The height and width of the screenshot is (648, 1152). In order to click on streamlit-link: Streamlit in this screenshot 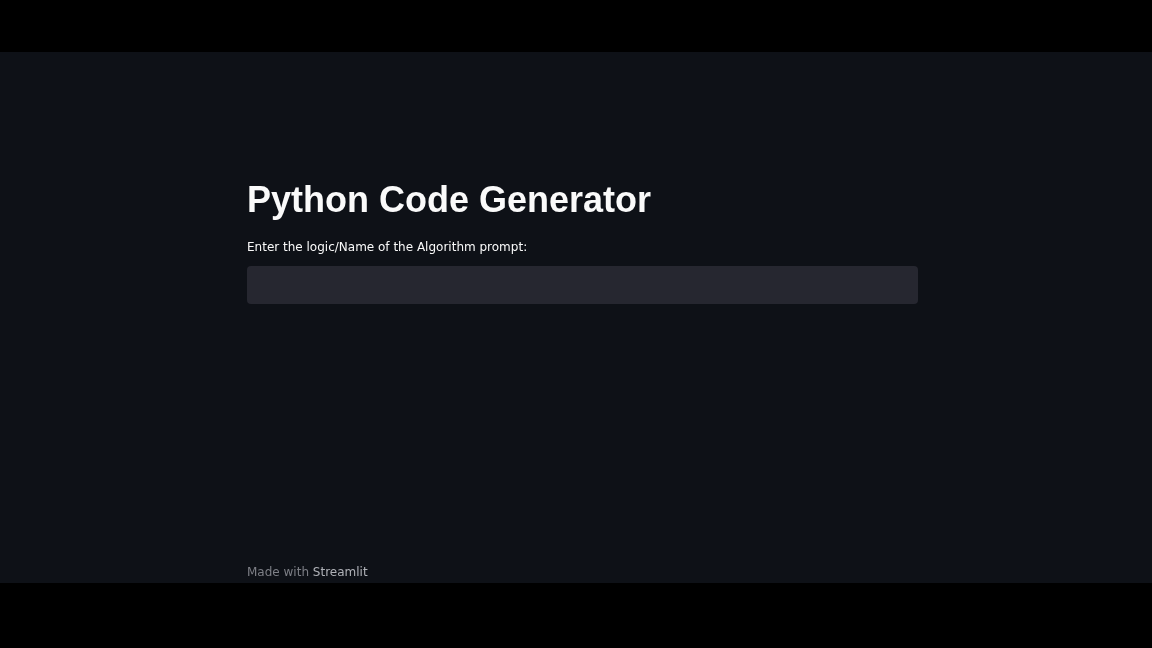, I will do `click(340, 572)`.